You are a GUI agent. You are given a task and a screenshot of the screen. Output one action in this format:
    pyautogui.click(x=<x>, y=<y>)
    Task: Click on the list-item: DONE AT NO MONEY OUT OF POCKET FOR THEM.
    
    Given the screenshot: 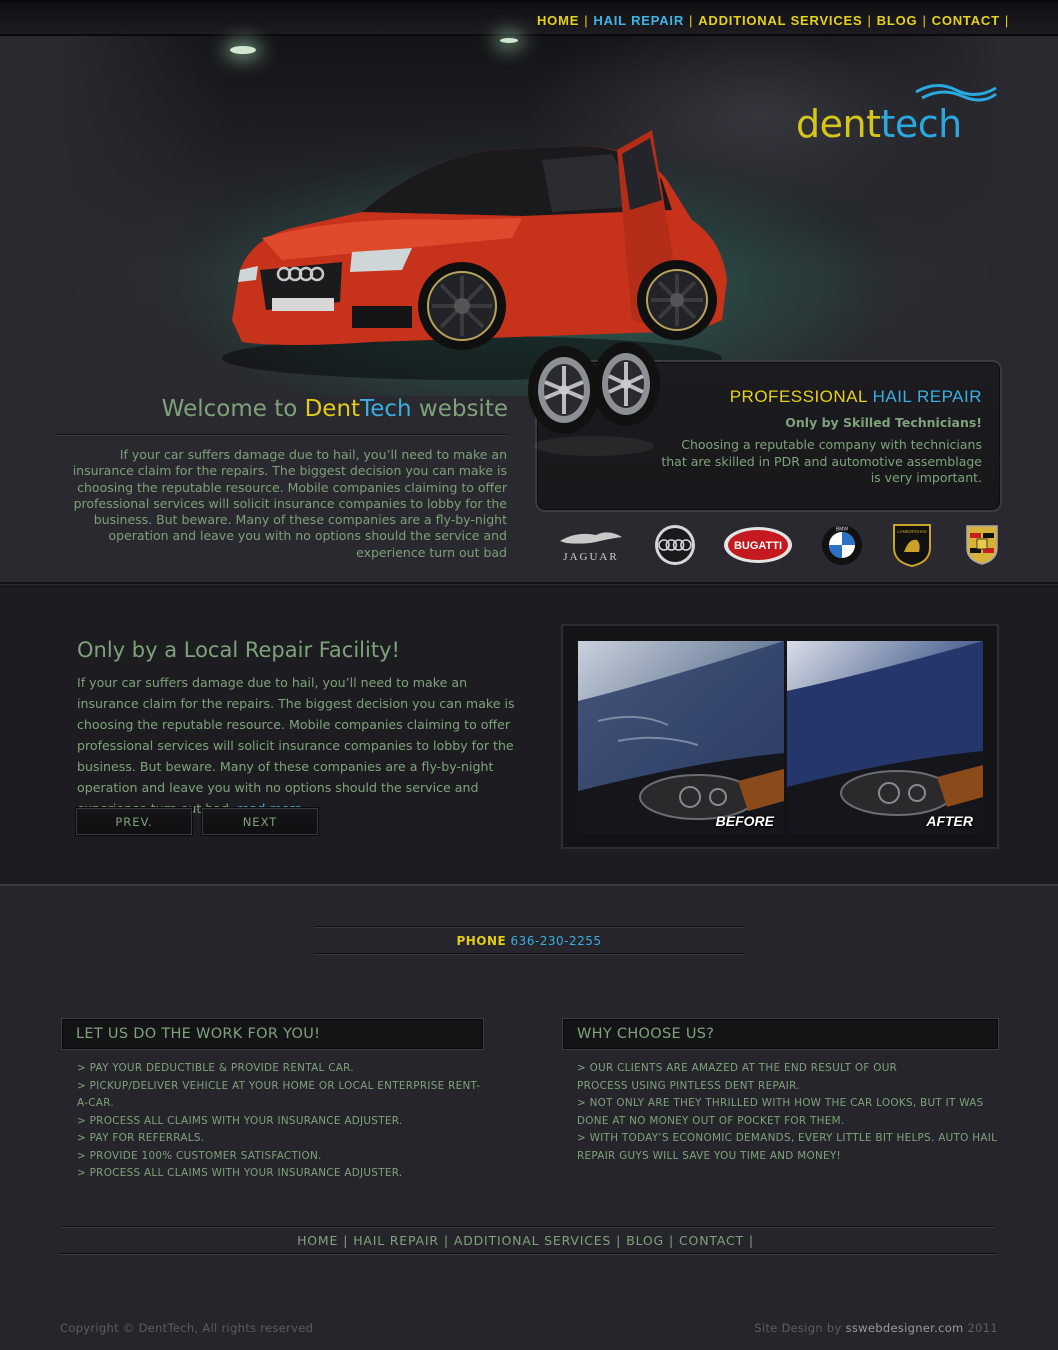 What is the action you would take?
    pyautogui.click(x=711, y=1120)
    